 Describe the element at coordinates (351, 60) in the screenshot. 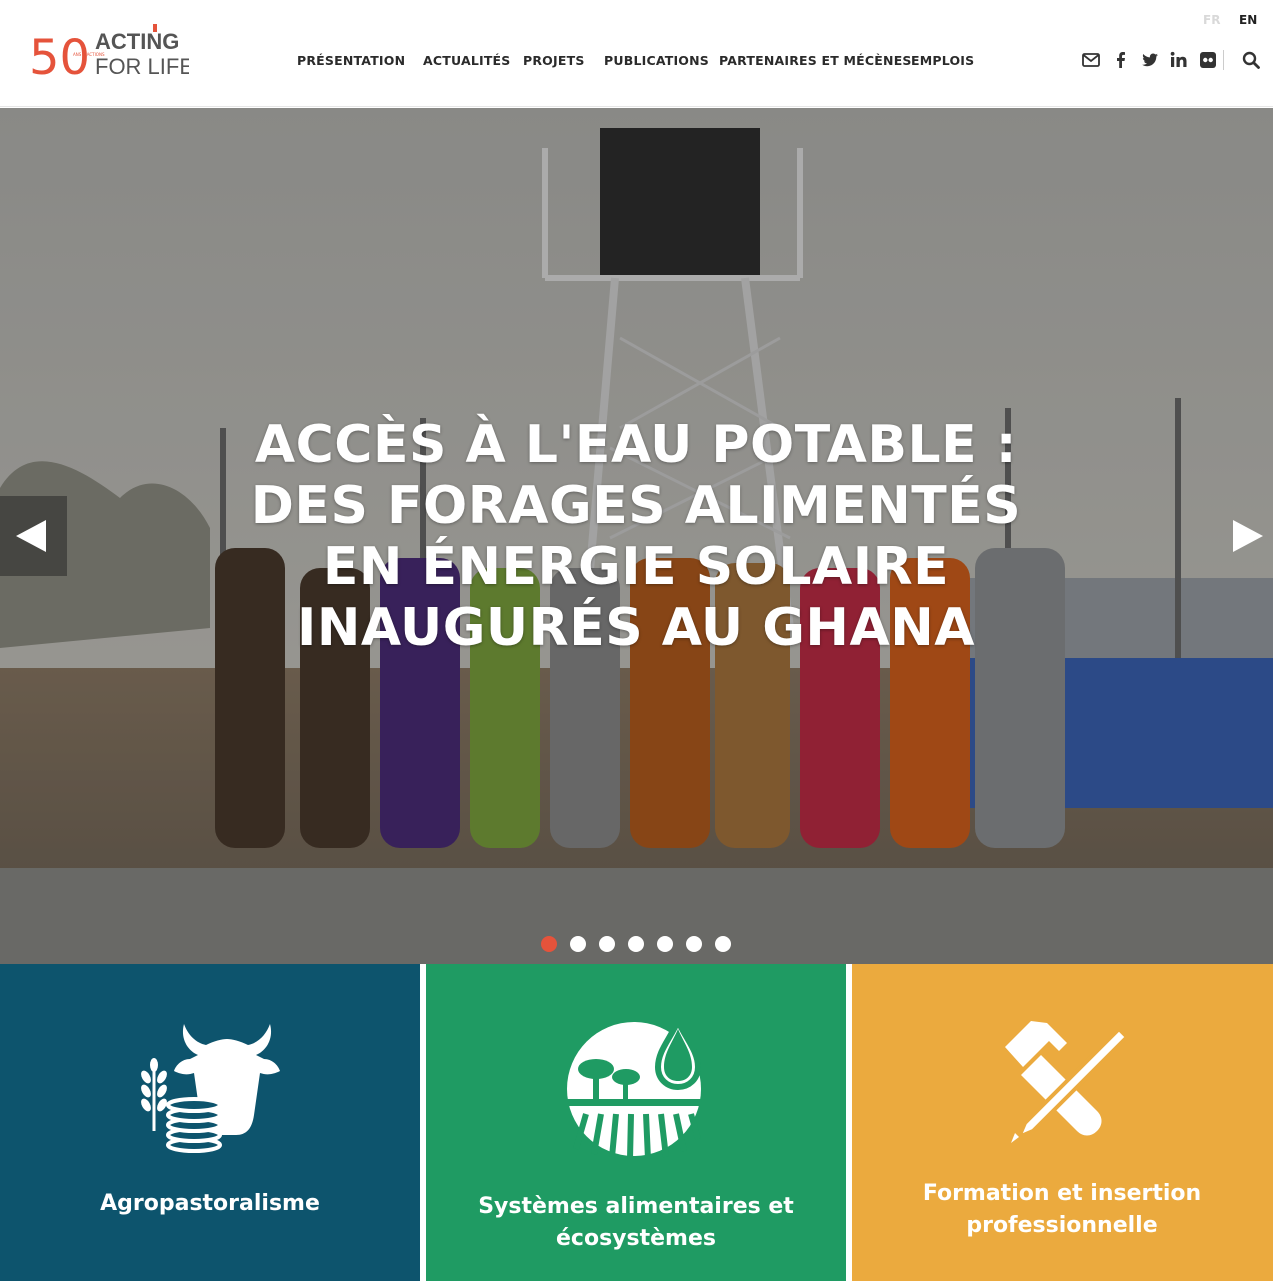

I see `nav-item-presentation: PRÉSENTATION` at that location.